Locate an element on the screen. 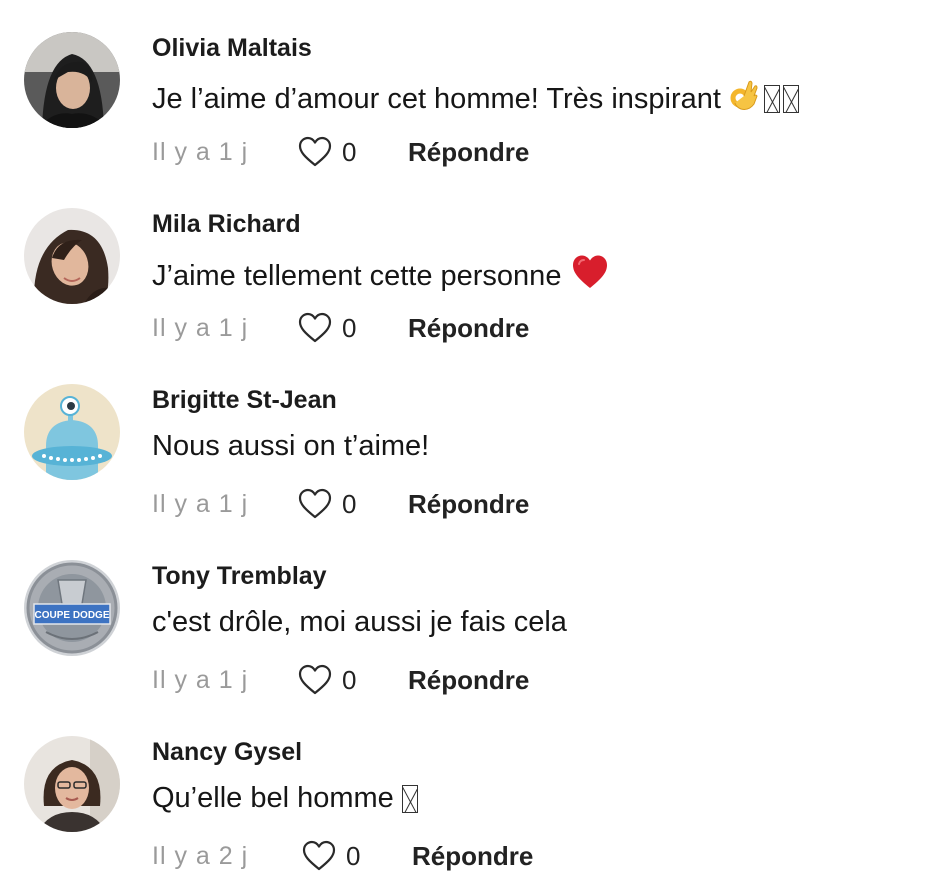 The image size is (934, 892). comment-author: Olivia Maltais is located at coordinates (232, 48).